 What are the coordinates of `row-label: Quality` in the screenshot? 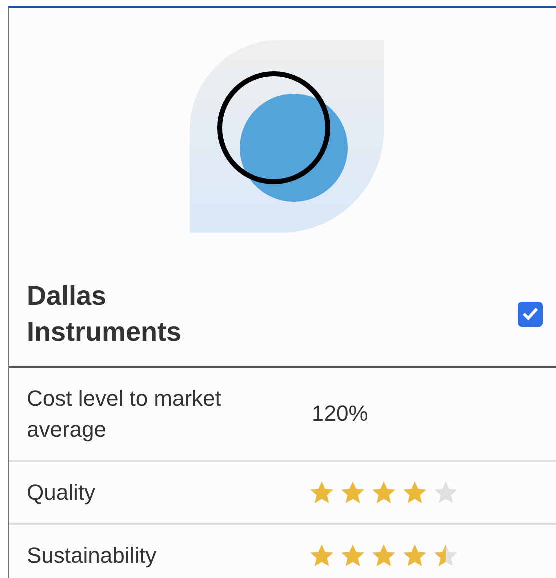 It's located at (61, 493).